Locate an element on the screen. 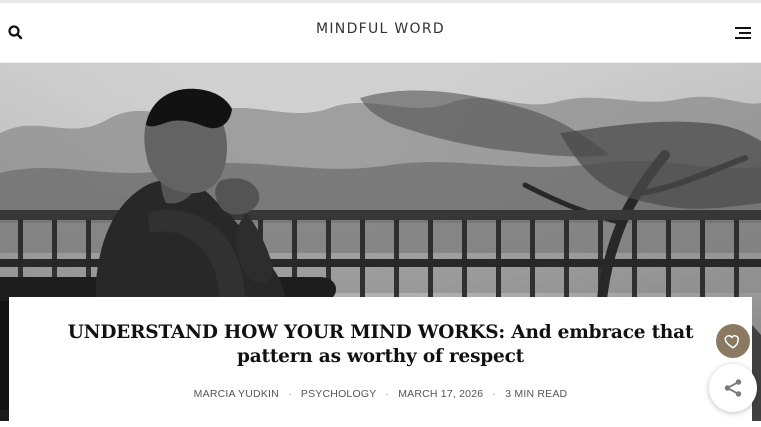 The width and height of the screenshot is (761, 427). heart-icon is located at coordinates (732, 342).